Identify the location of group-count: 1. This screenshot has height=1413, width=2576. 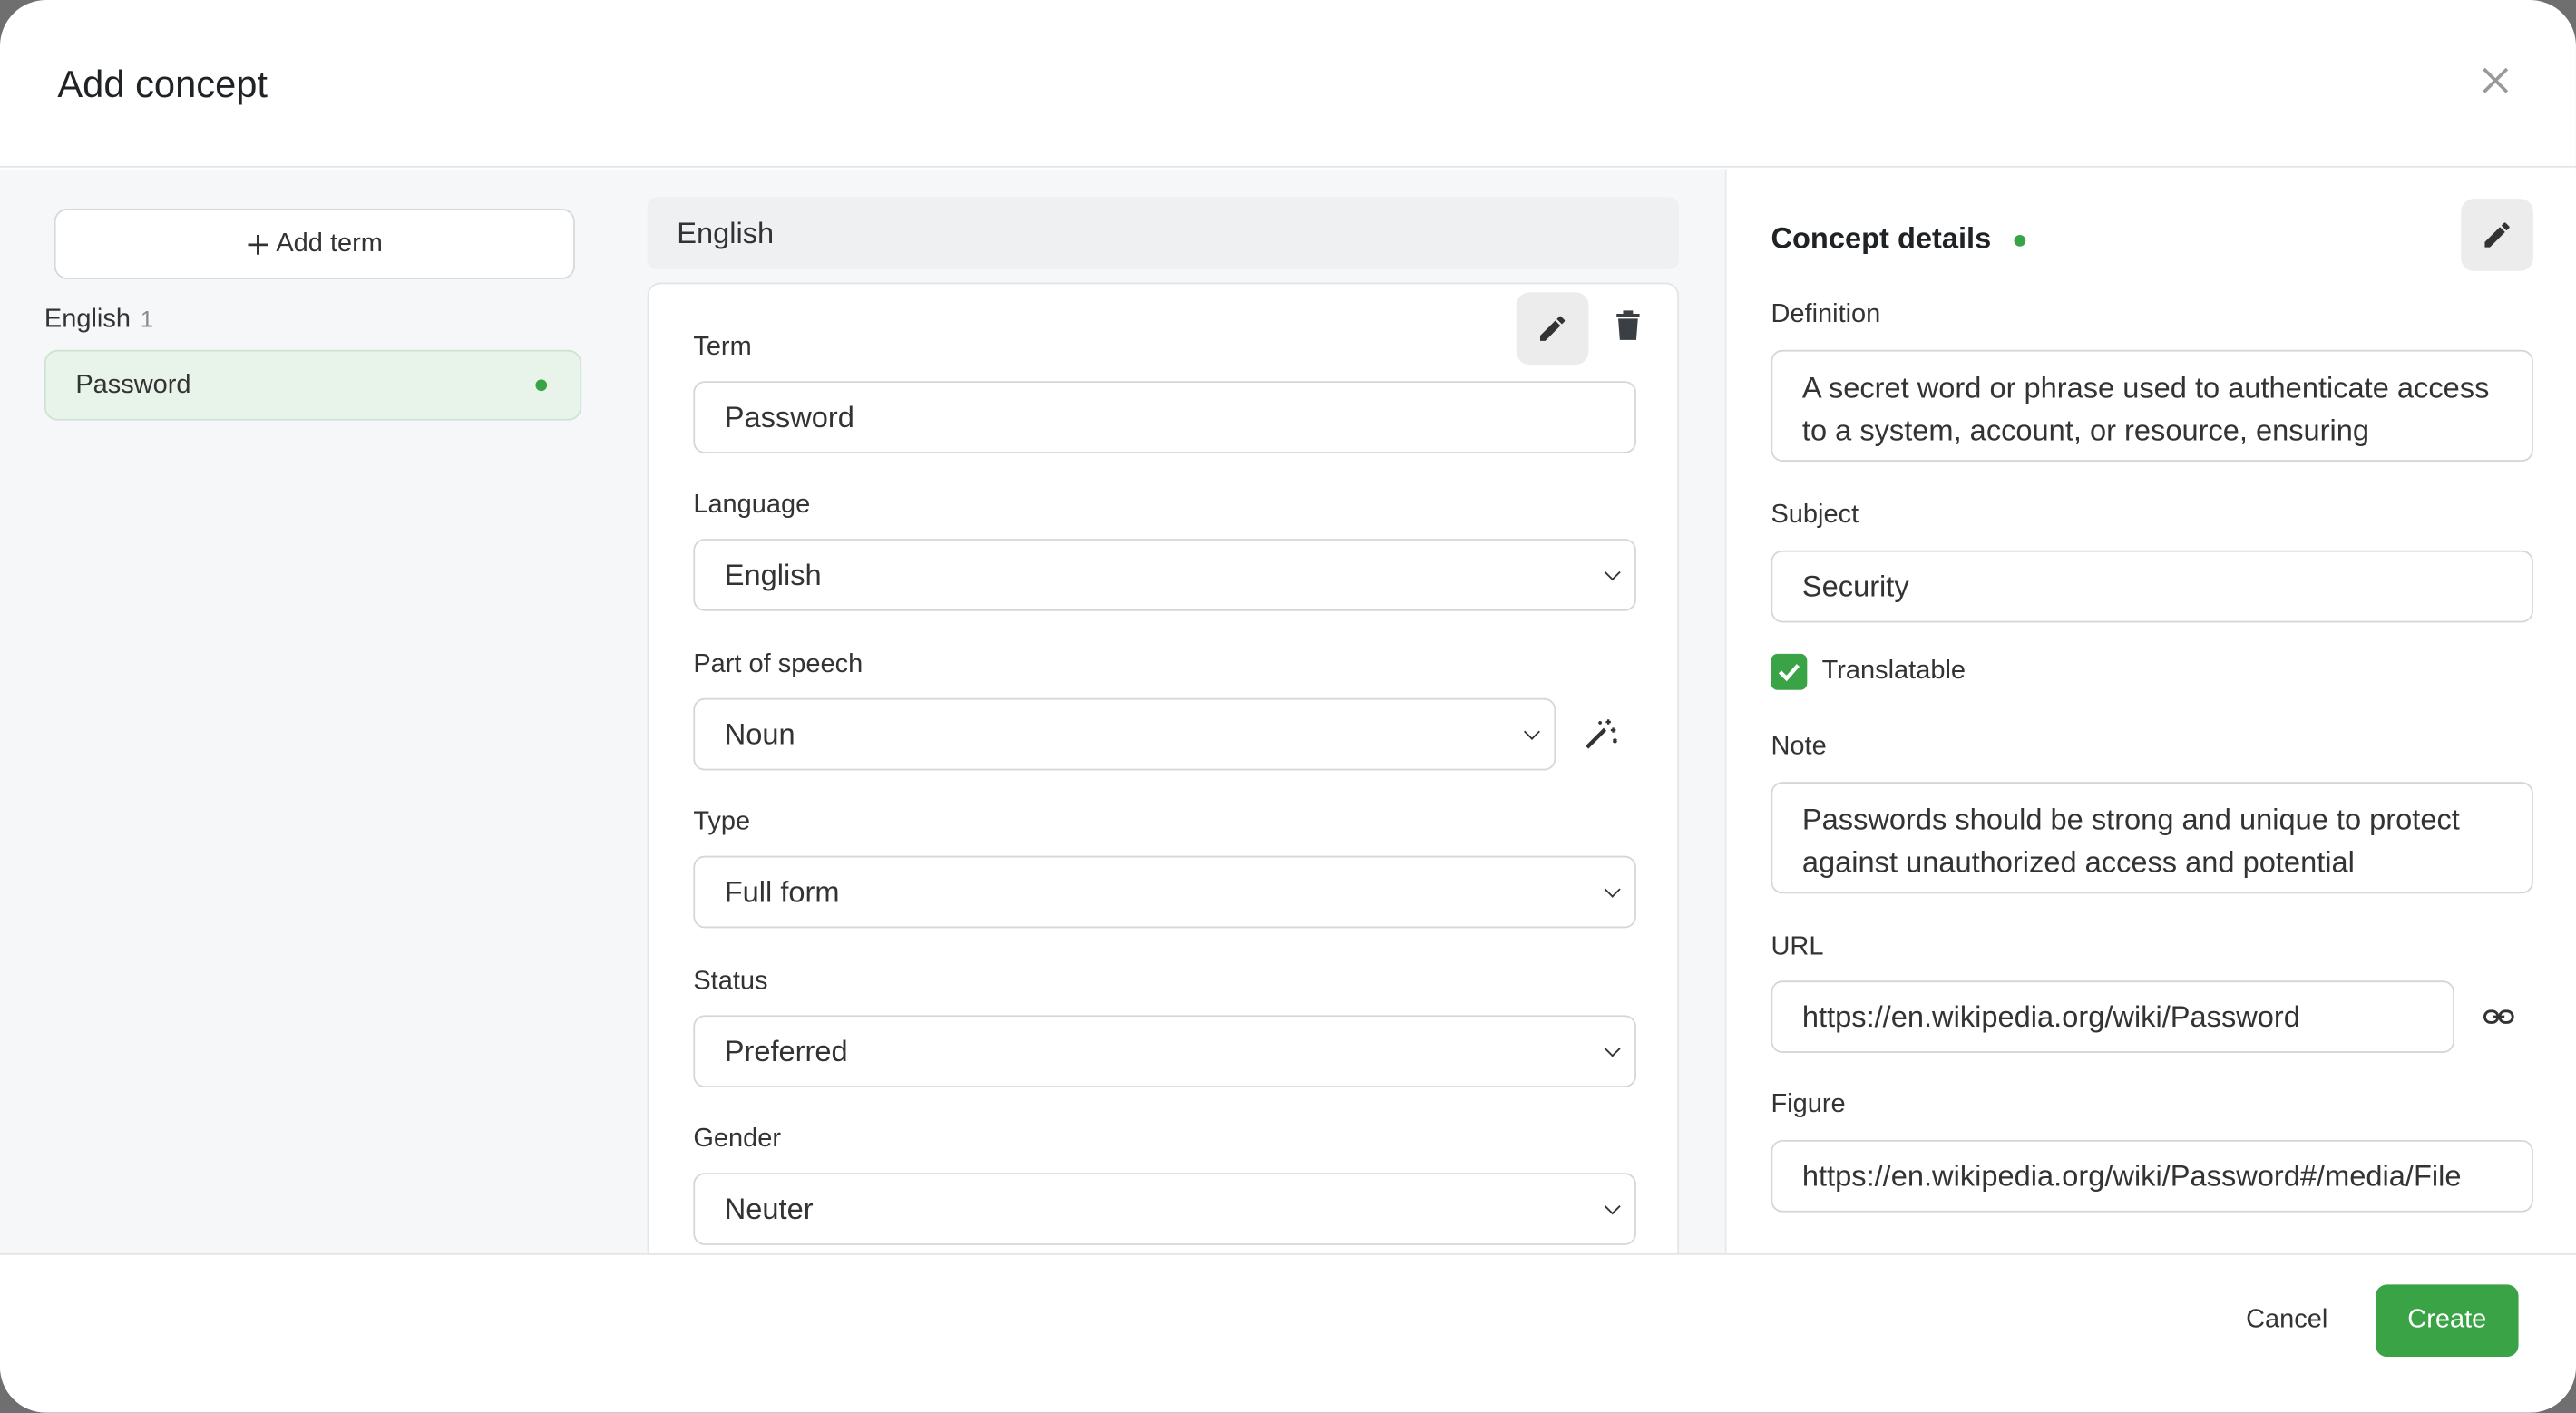
(146, 318).